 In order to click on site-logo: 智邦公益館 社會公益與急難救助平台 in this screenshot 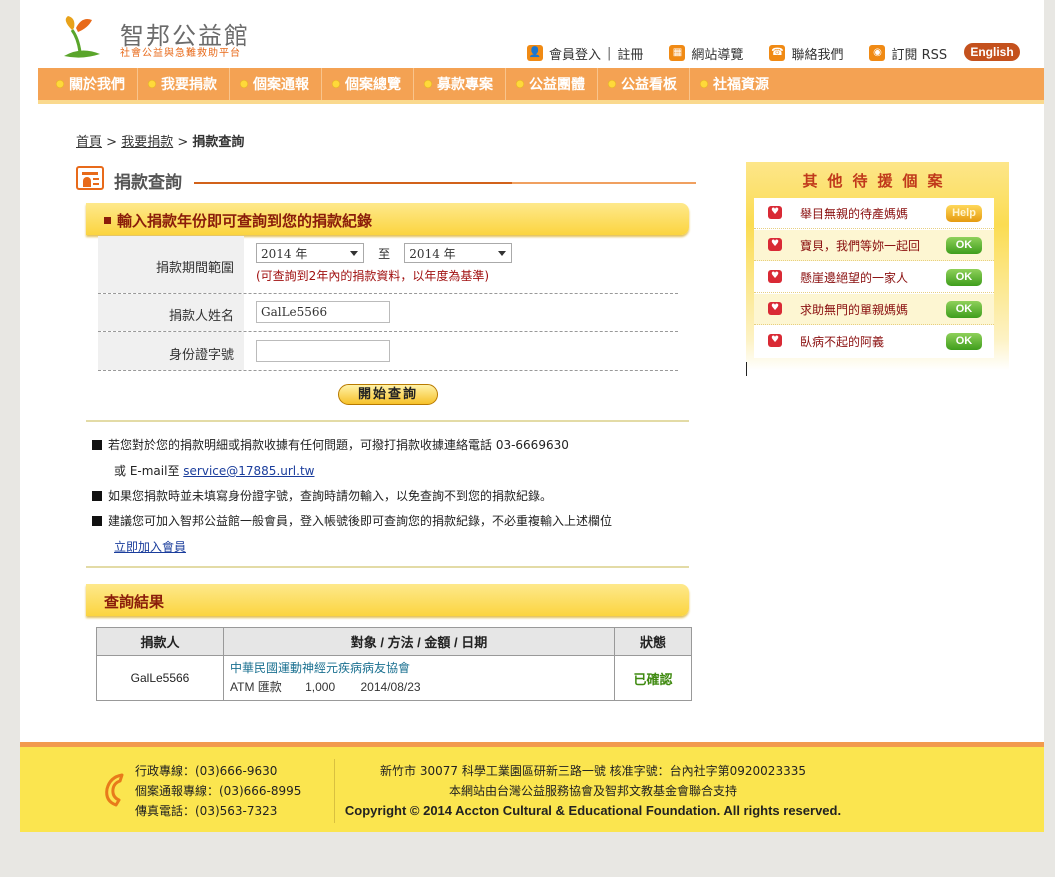, I will do `click(173, 39)`.